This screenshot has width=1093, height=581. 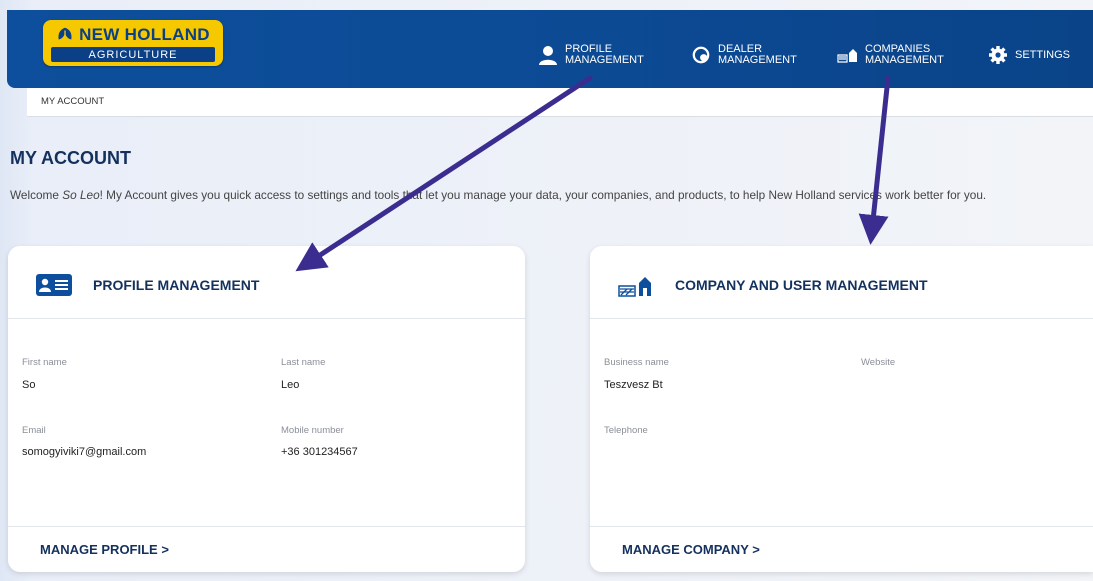 What do you see at coordinates (312, 430) in the screenshot?
I see `mobile-label: Mobile number` at bounding box center [312, 430].